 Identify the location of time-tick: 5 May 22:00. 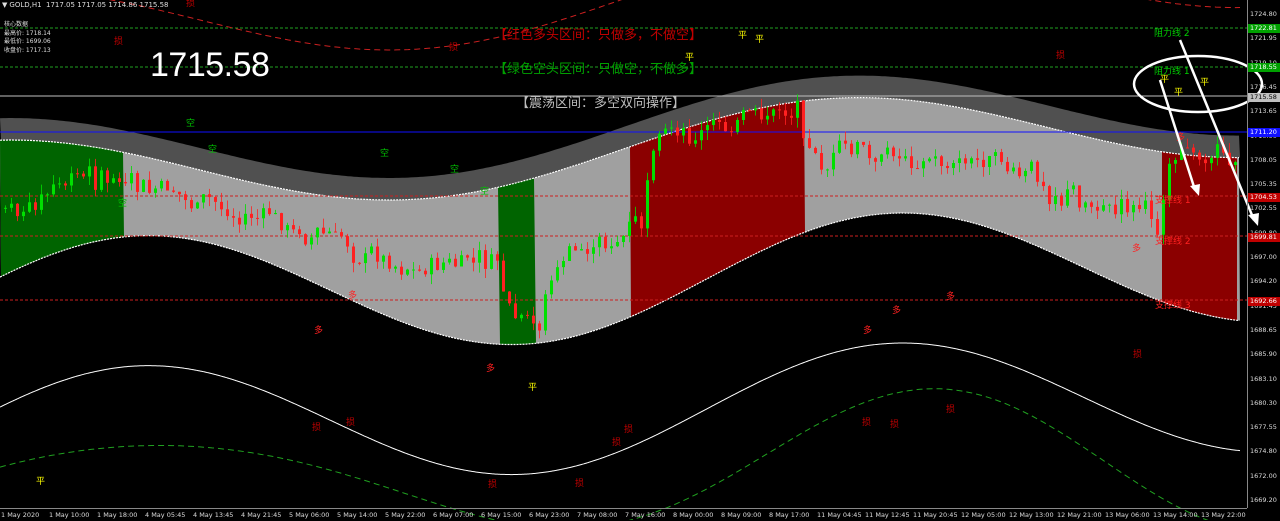
(405, 515).